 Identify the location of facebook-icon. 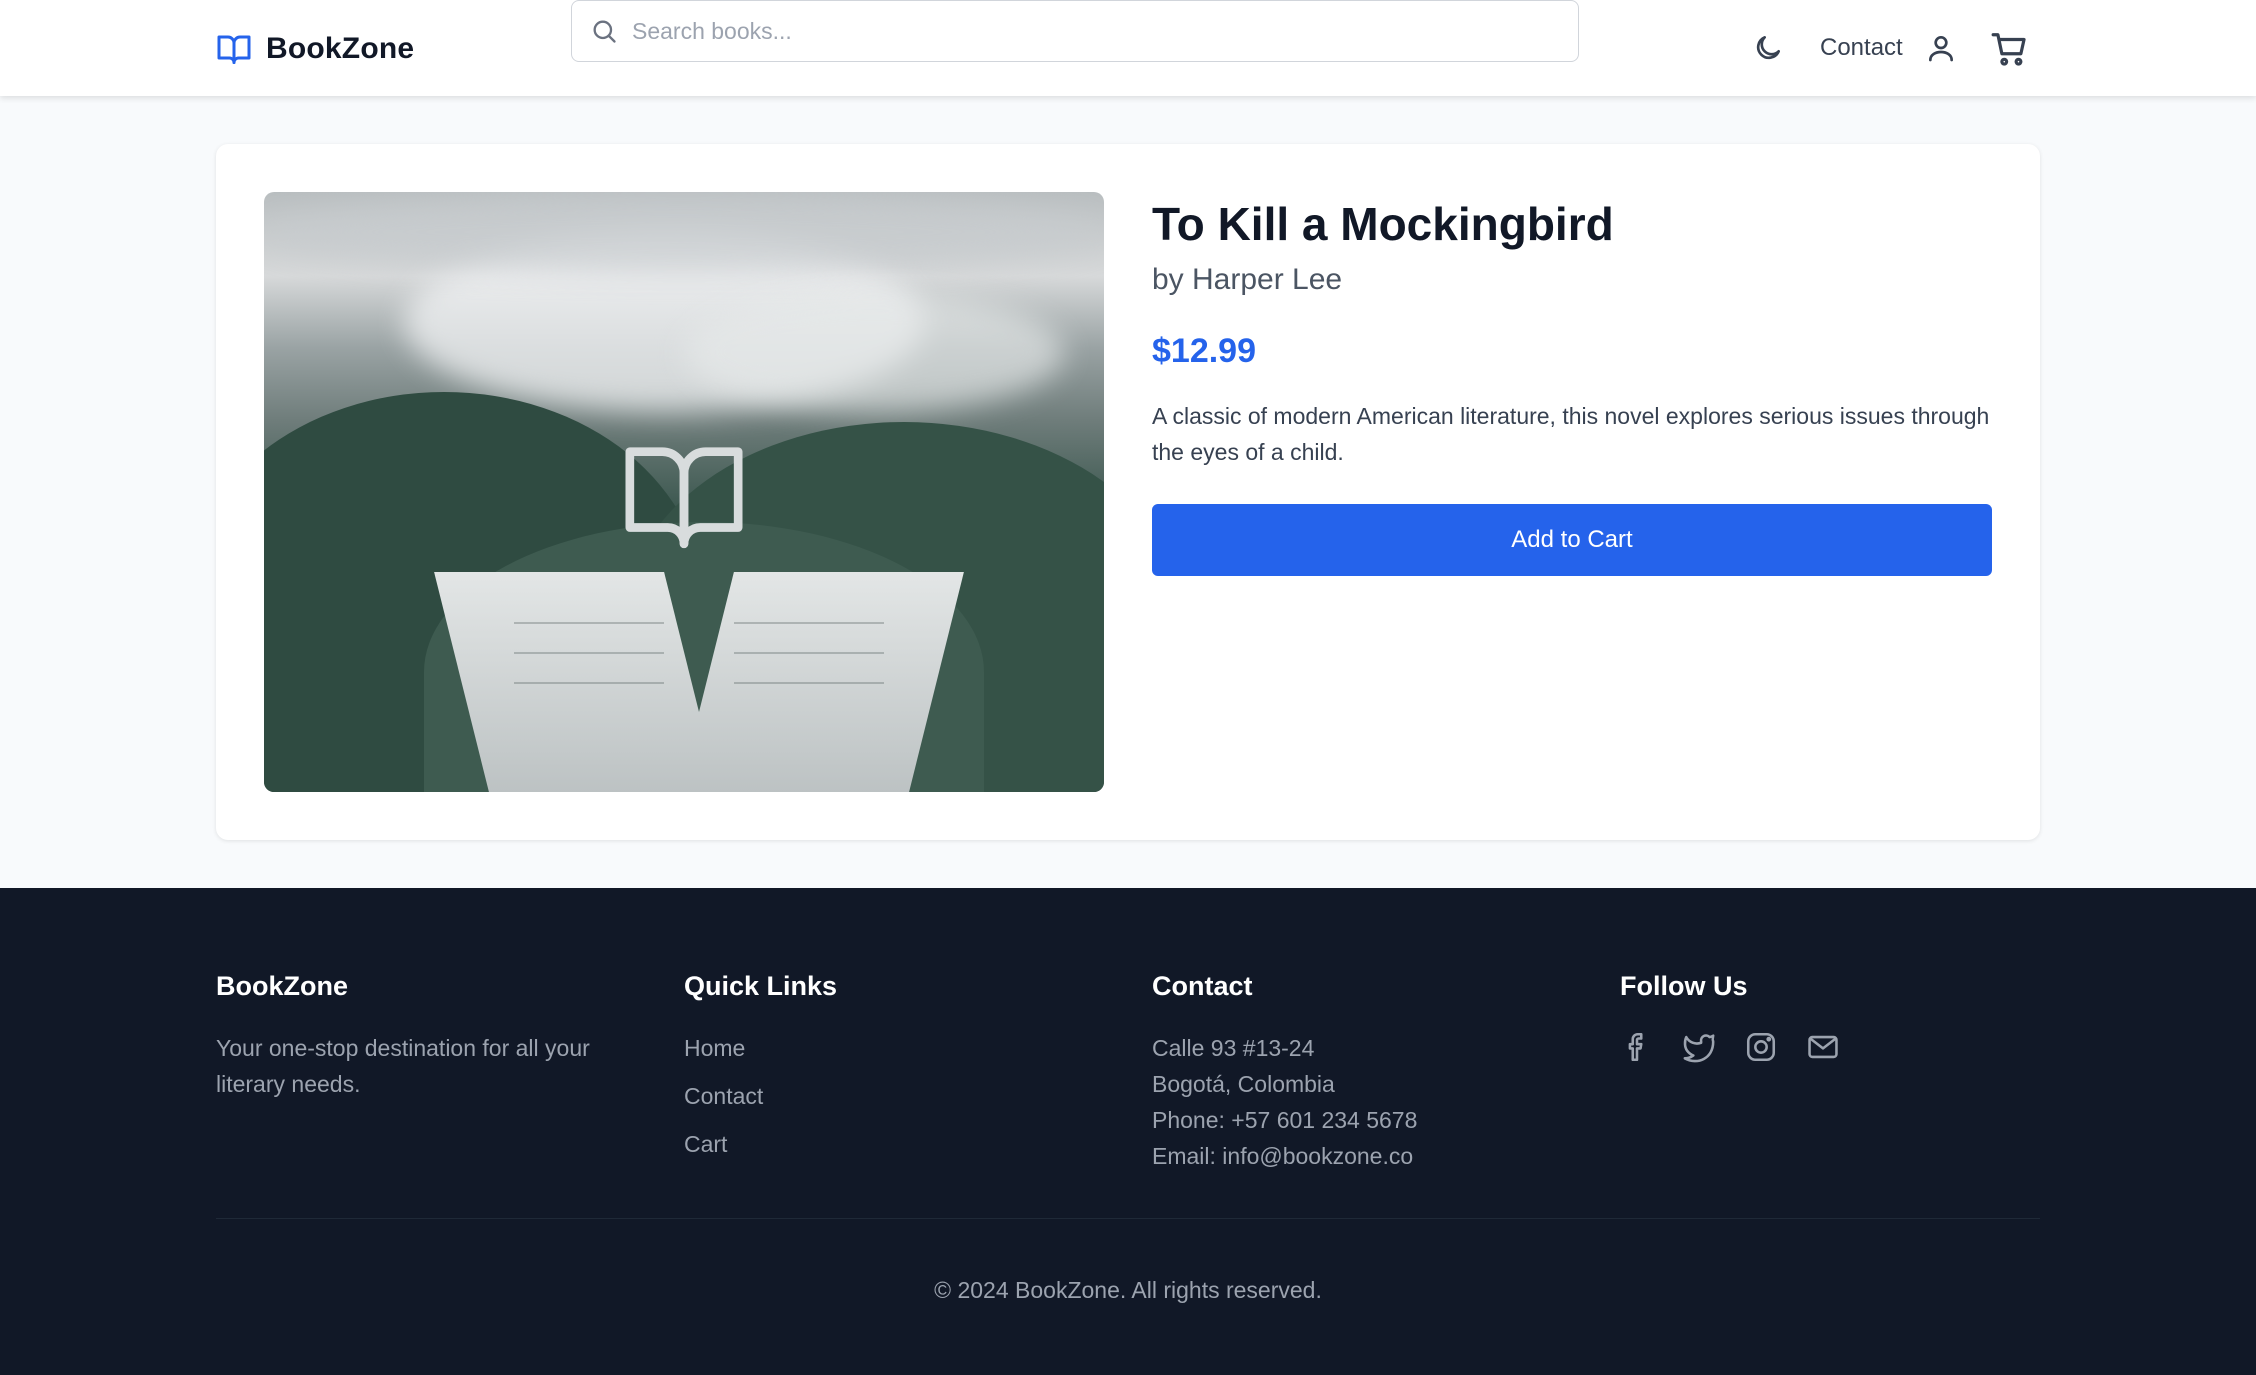
(1637, 1047).